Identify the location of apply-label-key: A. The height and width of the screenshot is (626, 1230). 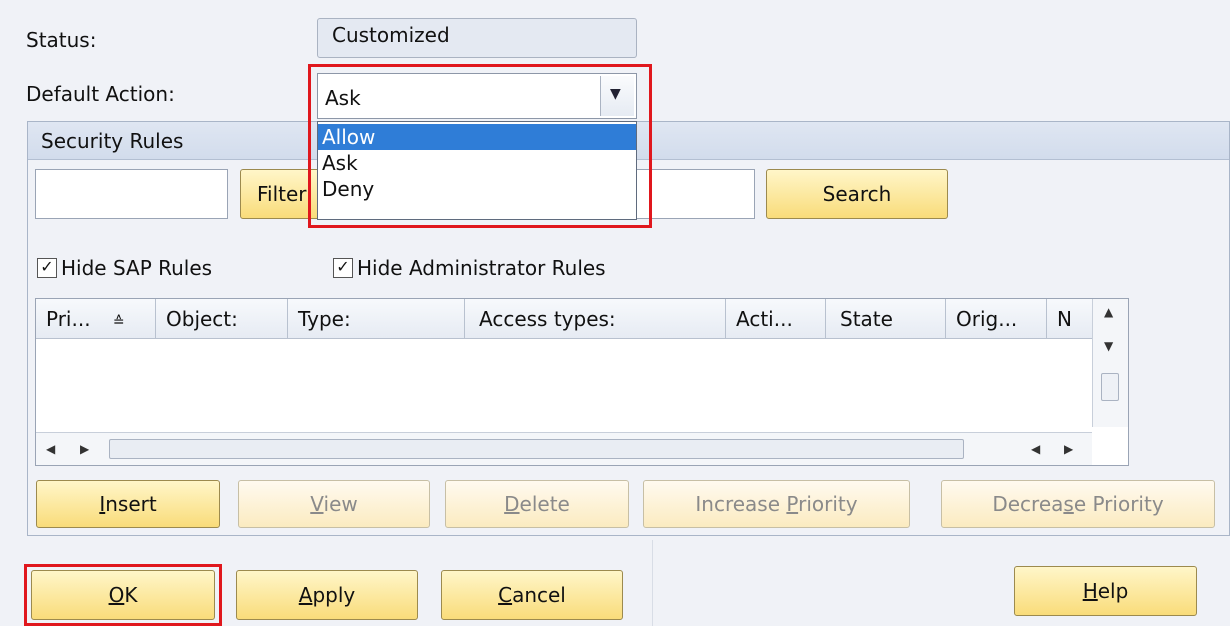
(305, 595).